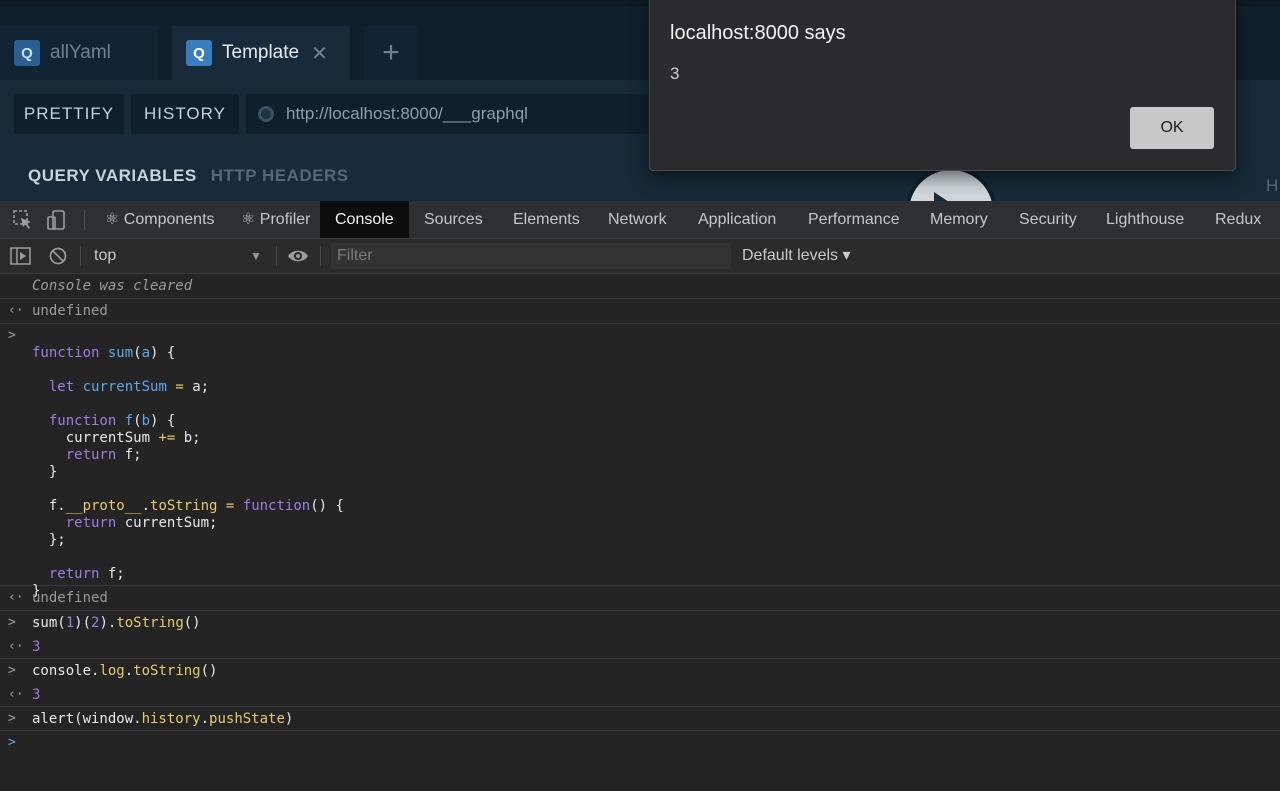 The width and height of the screenshot is (1280, 791). What do you see at coordinates (298, 256) in the screenshot?
I see `eye-icon` at bounding box center [298, 256].